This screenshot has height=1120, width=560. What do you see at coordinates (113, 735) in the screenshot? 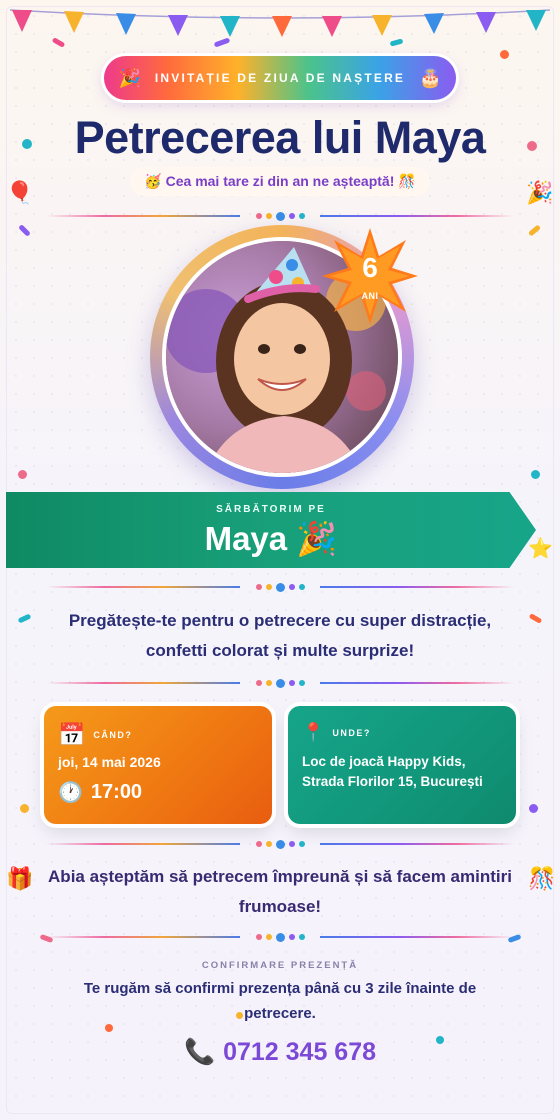
I see `when-label: CÂND?` at bounding box center [113, 735].